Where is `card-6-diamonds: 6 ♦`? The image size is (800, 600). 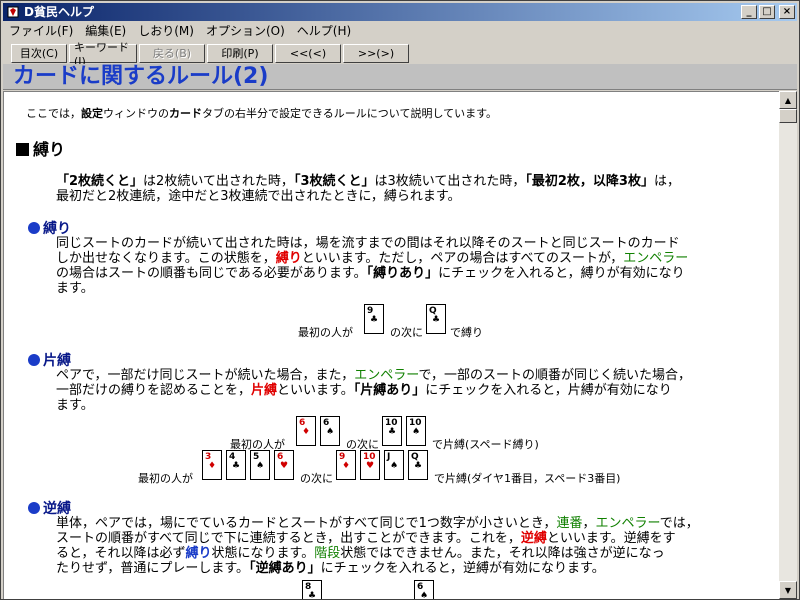 card-6-diamonds: 6 ♦ is located at coordinates (306, 431).